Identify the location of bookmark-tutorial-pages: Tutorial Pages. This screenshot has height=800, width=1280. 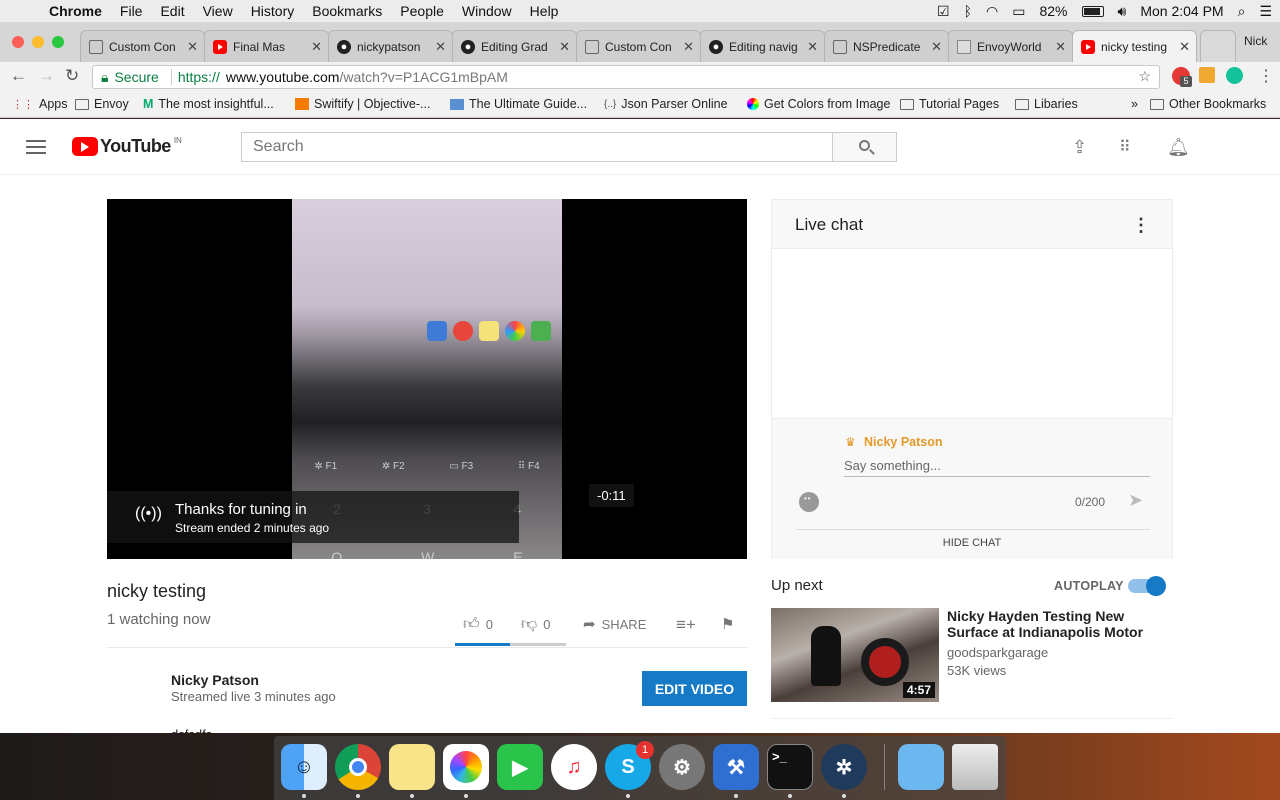
(949, 104).